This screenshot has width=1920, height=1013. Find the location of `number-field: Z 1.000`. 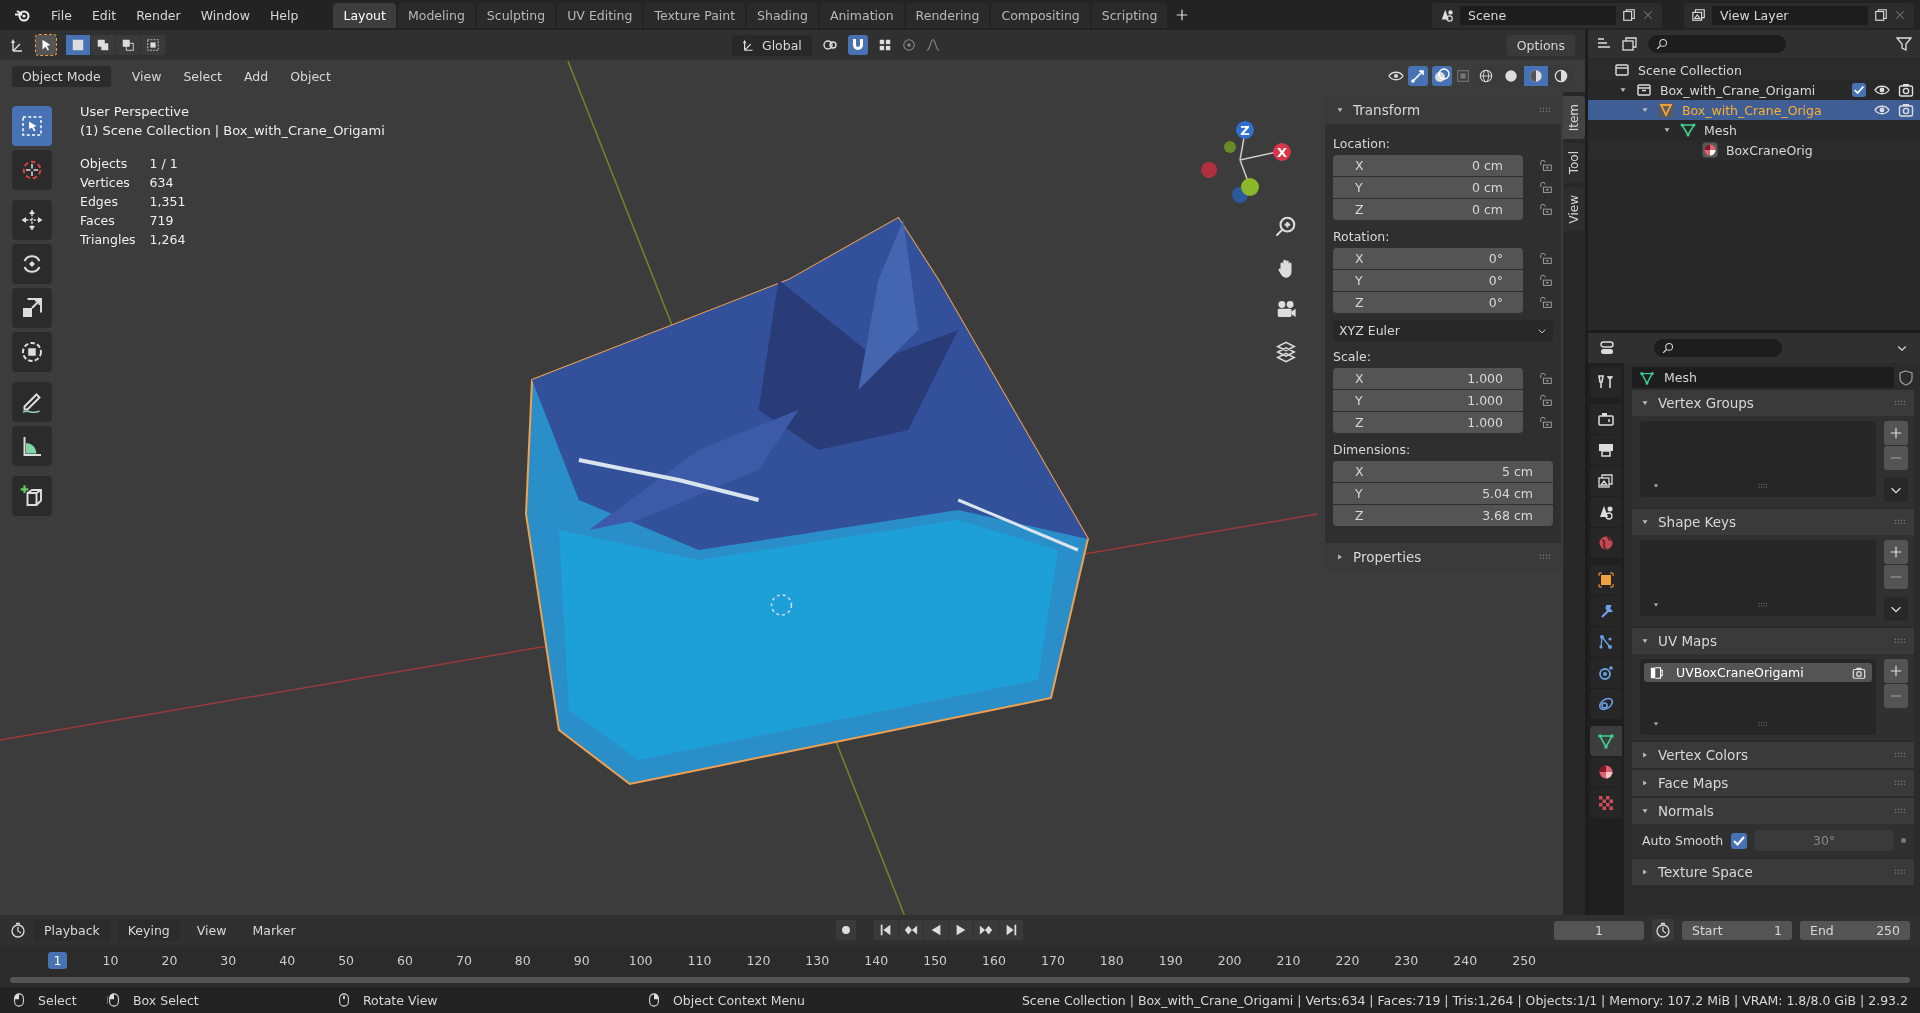

number-field: Z 1.000 is located at coordinates (1428, 422).